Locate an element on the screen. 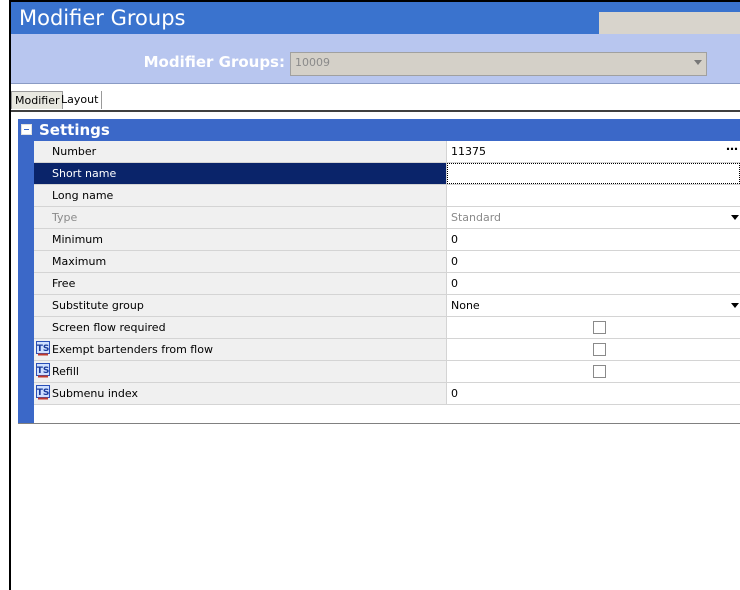 The height and width of the screenshot is (590, 740). tab-layout: Layout is located at coordinates (80, 100).